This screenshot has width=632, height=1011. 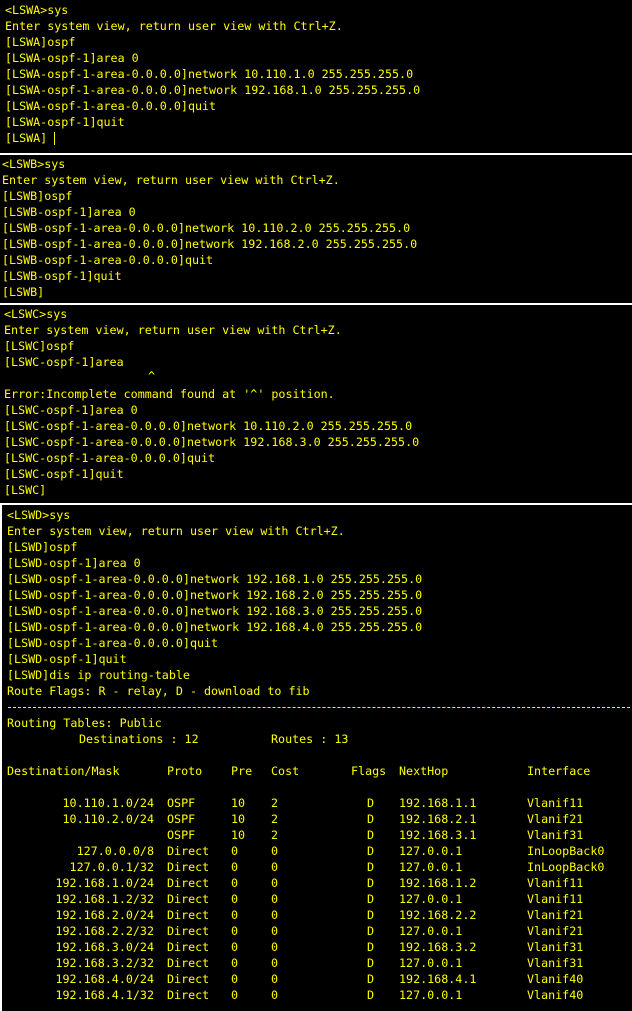 I want to click on cell-nexthop: 192.168.2.1, so click(x=438, y=819).